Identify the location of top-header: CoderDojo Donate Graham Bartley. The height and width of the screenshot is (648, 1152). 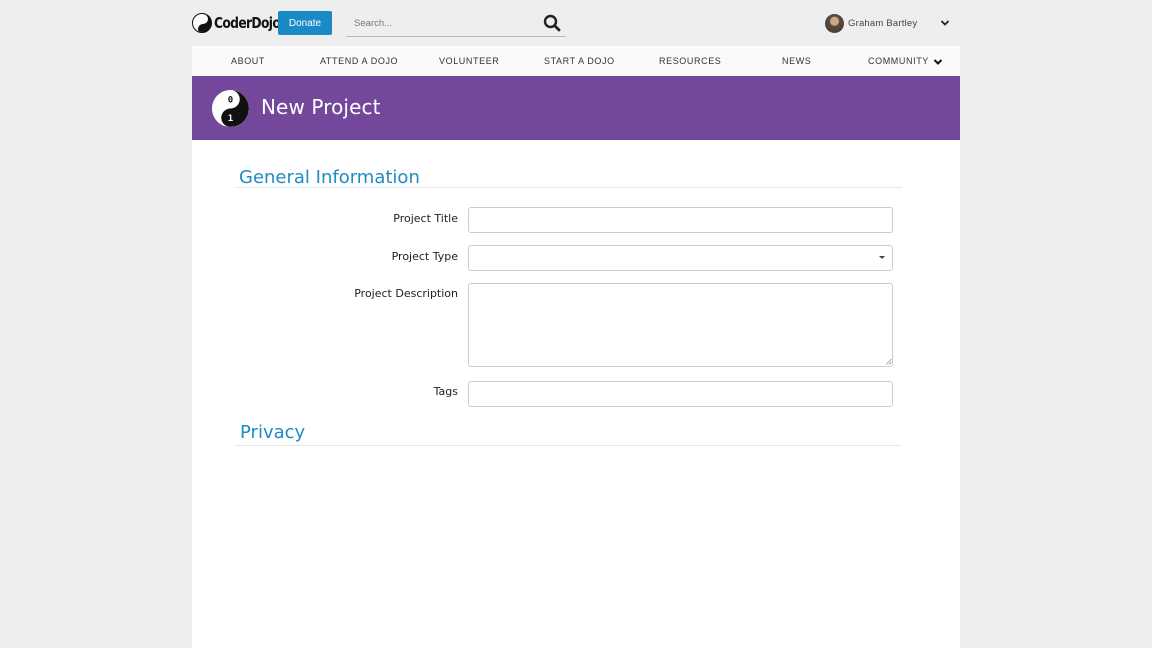
(576, 23).